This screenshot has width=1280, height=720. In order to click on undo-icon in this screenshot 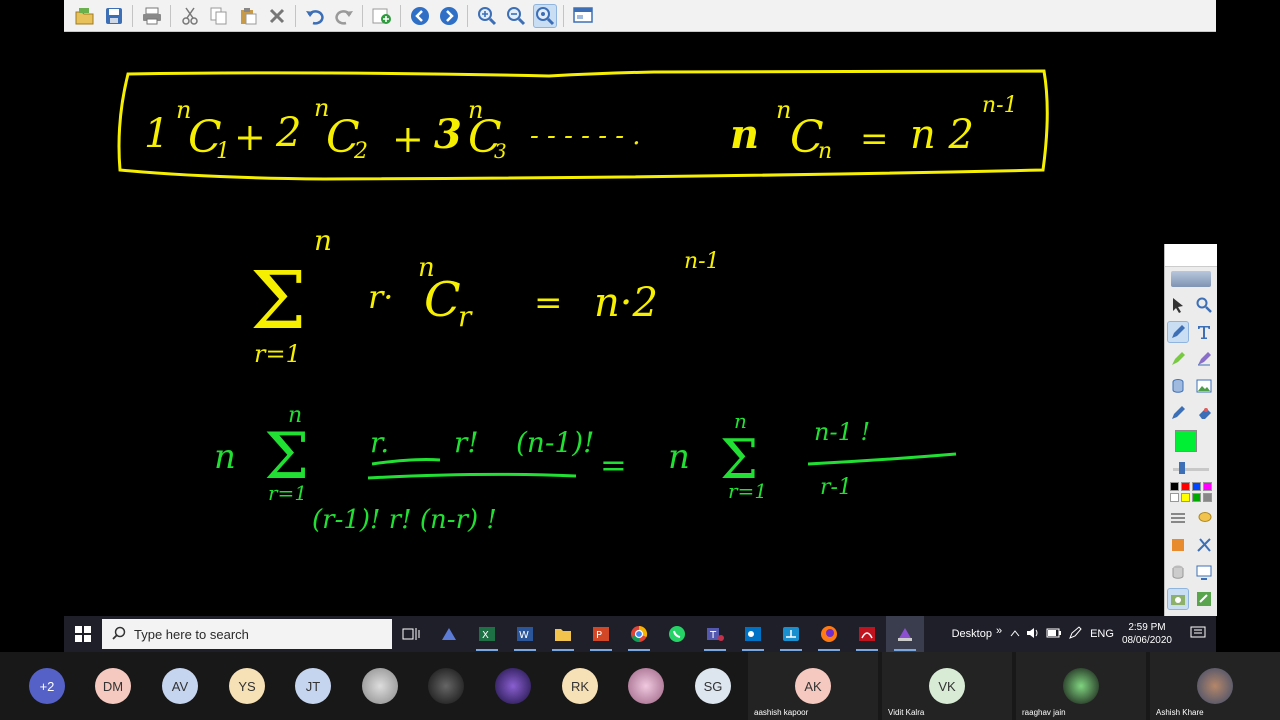, I will do `click(315, 16)`.